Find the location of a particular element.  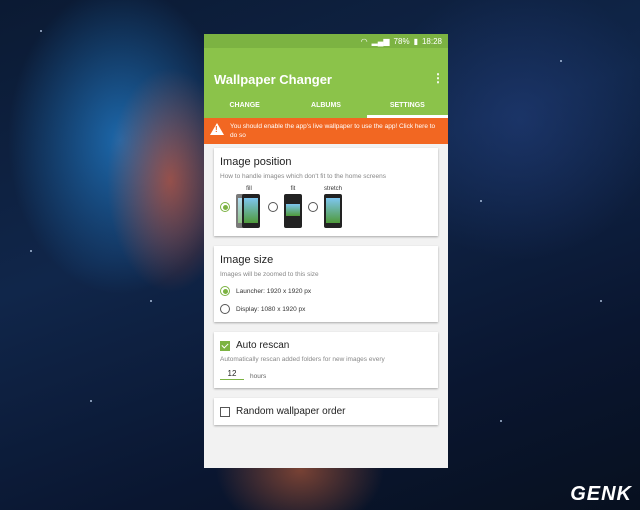

option-label-fit: fit is located at coordinates (293, 189).